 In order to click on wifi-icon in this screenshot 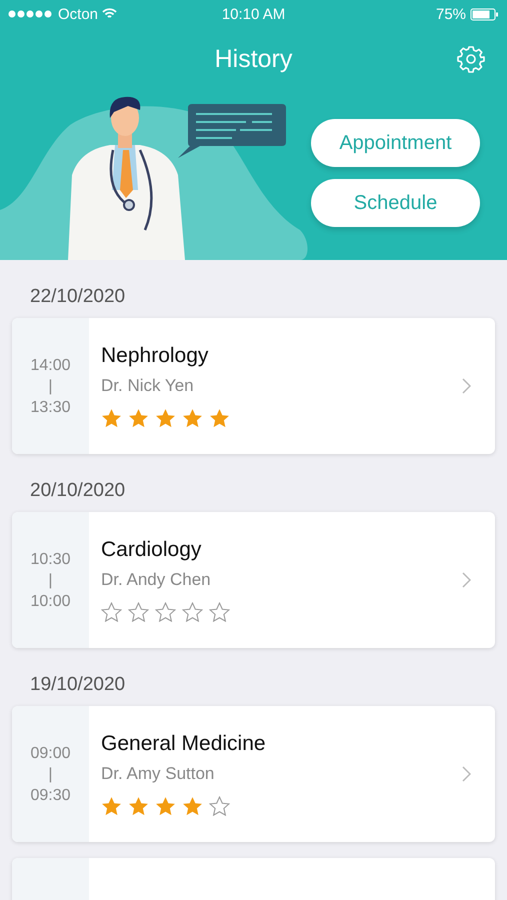, I will do `click(110, 14)`.